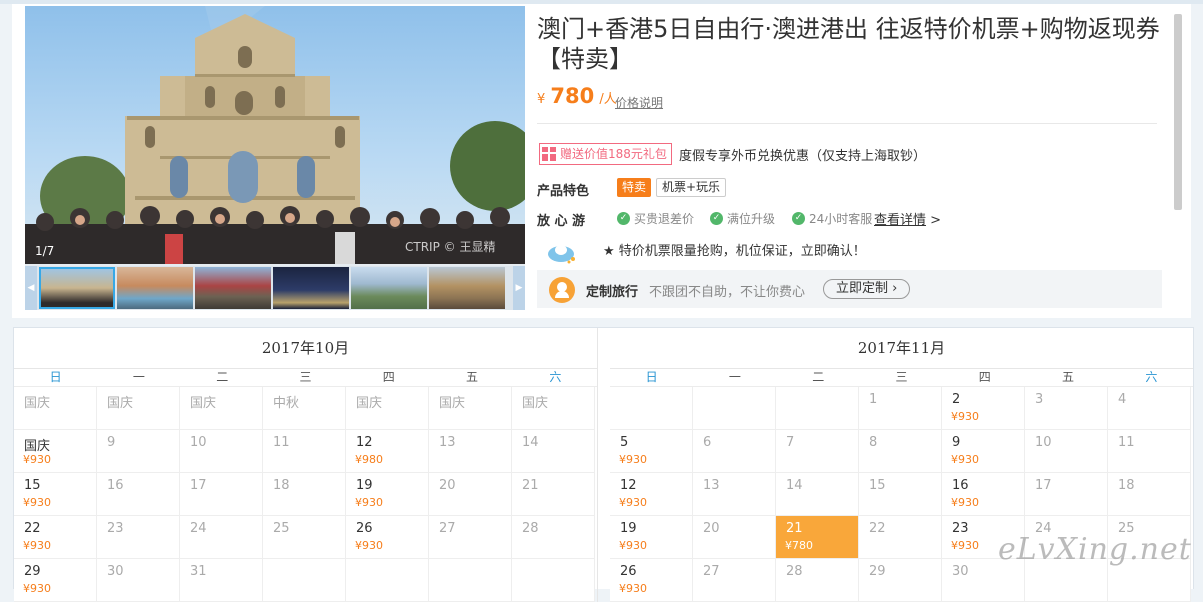 The height and width of the screenshot is (602, 1203). Describe the element at coordinates (447, 528) in the screenshot. I see `day-label: 27` at that location.